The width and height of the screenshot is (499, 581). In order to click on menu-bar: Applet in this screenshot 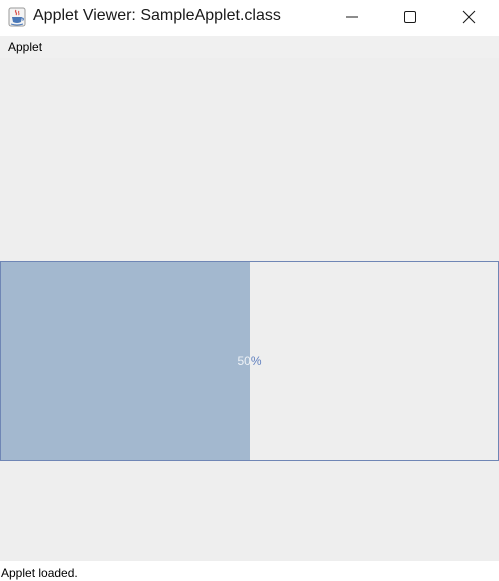, I will do `click(249, 47)`.